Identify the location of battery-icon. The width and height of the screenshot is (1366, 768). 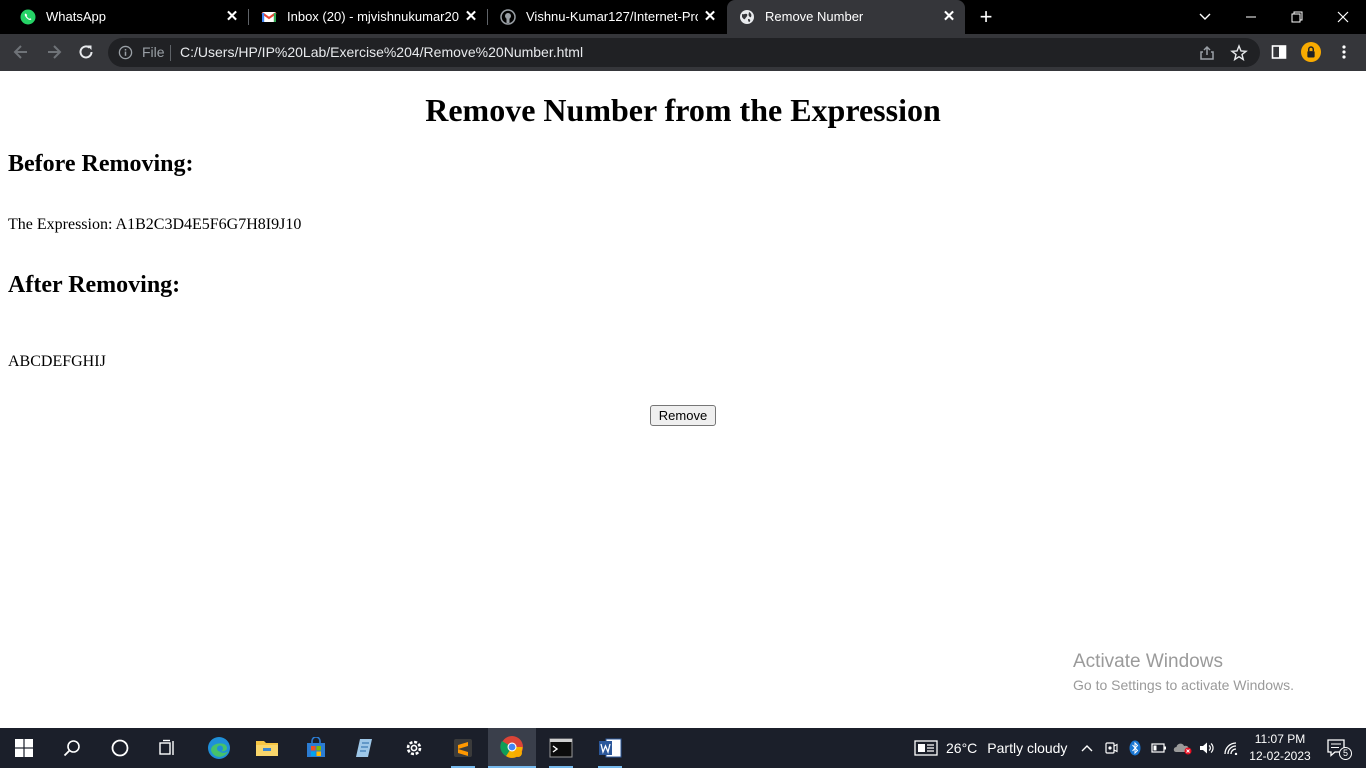
(1159, 748).